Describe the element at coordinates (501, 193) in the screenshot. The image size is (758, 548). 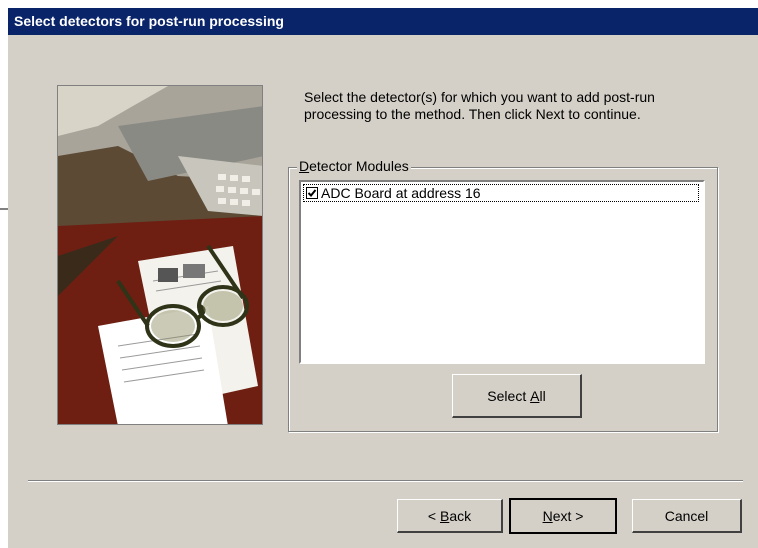
I see `list-item: ADC Board at address 16` at that location.